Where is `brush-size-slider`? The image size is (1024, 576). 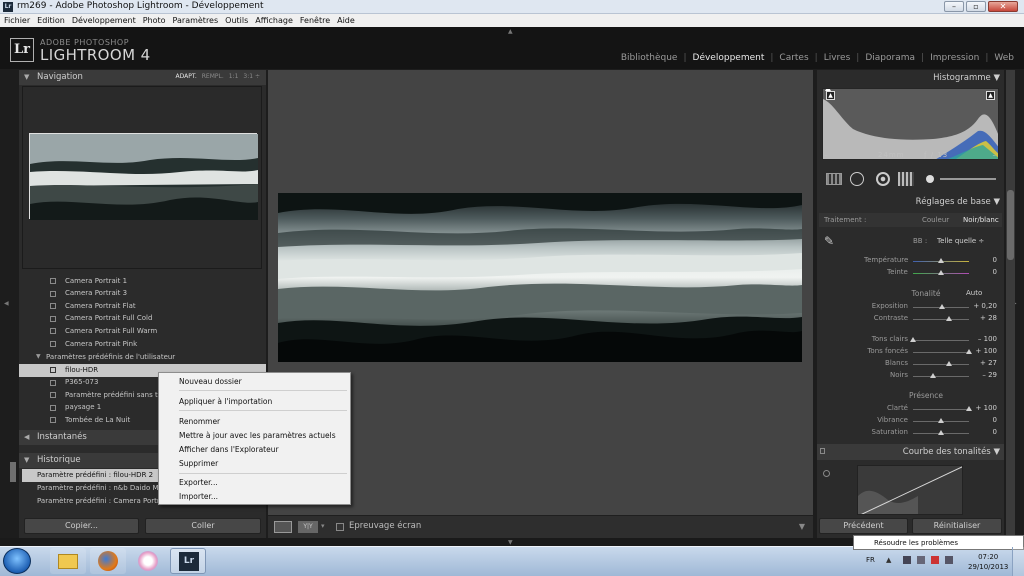 brush-size-slider is located at coordinates (968, 179).